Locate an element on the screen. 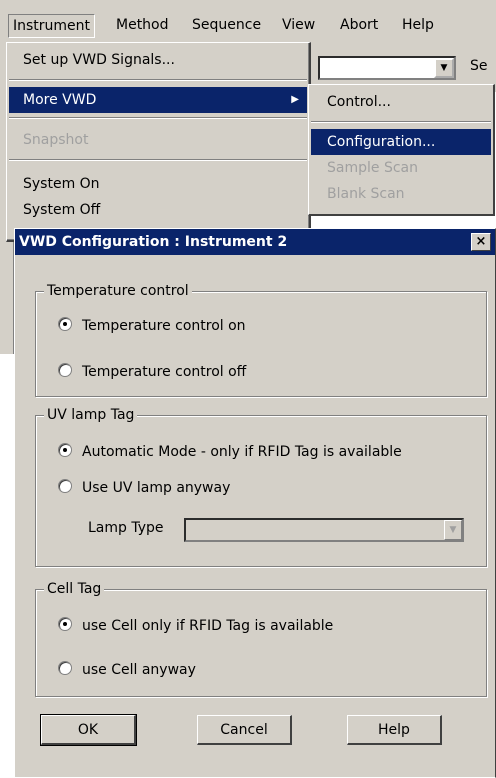 This screenshot has width=496, height=778. menu-item-label: More VWD is located at coordinates (60, 100).